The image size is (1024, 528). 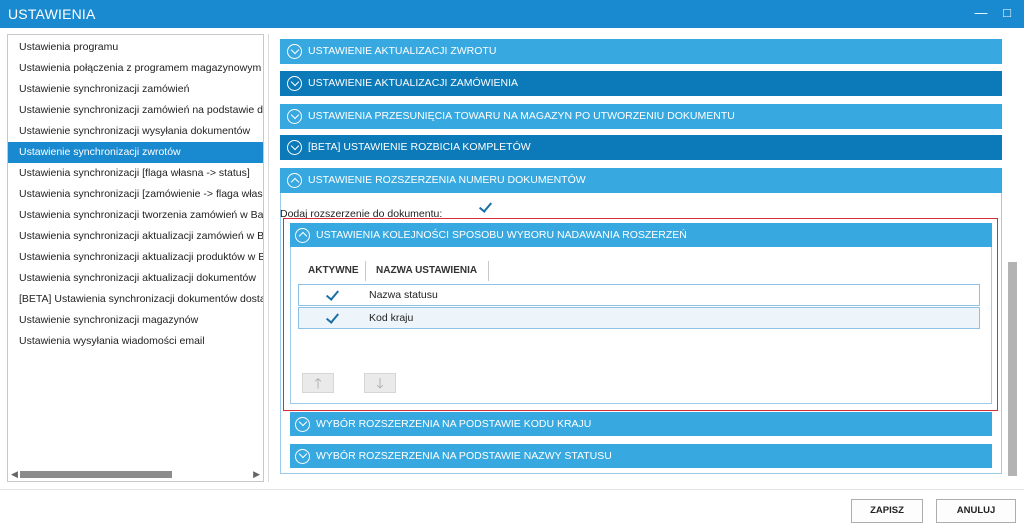 I want to click on sidebar-item-ustawienia-programu: Ustawienia programu, so click(x=135, y=47).